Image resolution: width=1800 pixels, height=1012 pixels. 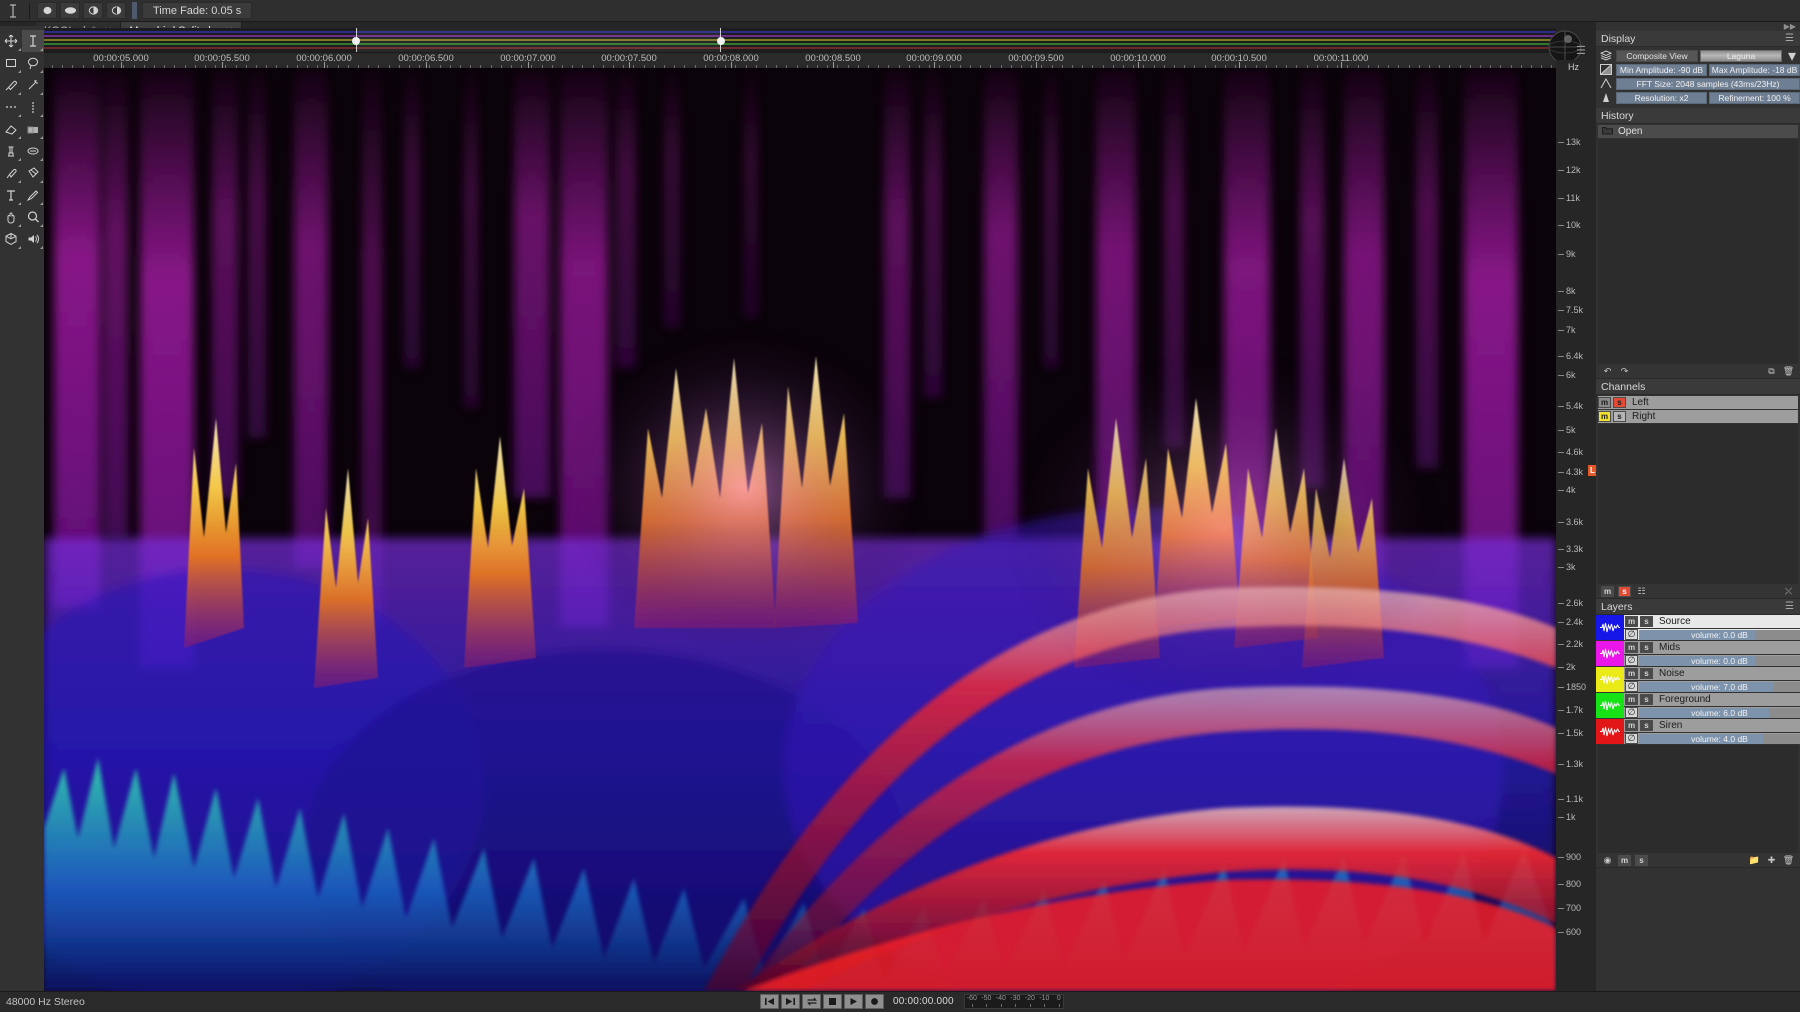 I want to click on brush-tool, so click(x=11, y=85).